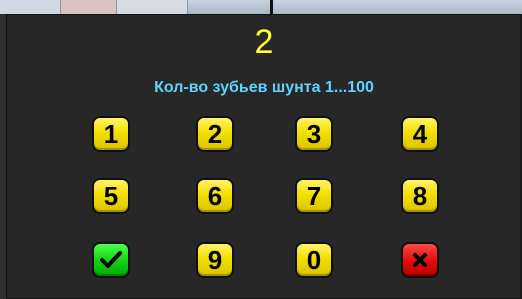  Describe the element at coordinates (111, 134) in the screenshot. I see `key-1: 1` at that location.